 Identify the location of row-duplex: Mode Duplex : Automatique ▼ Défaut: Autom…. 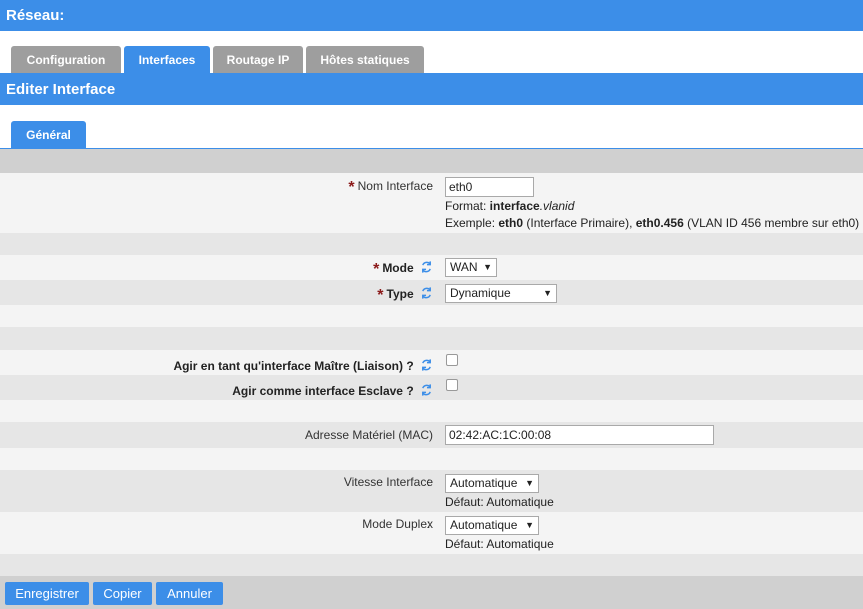
(431, 533).